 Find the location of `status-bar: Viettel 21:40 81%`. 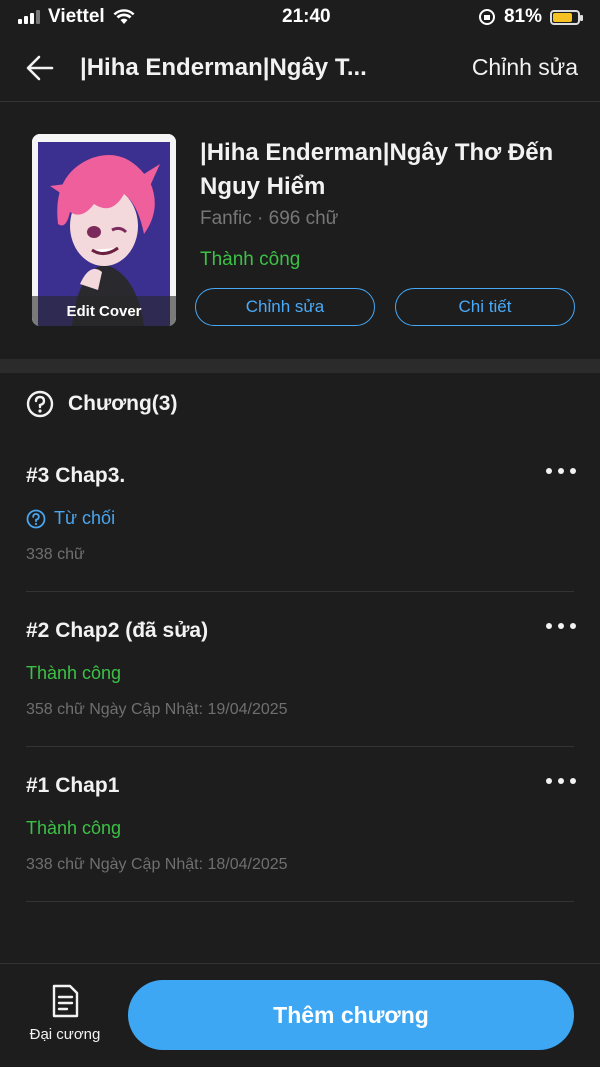

status-bar: Viettel 21:40 81% is located at coordinates (300, 17).